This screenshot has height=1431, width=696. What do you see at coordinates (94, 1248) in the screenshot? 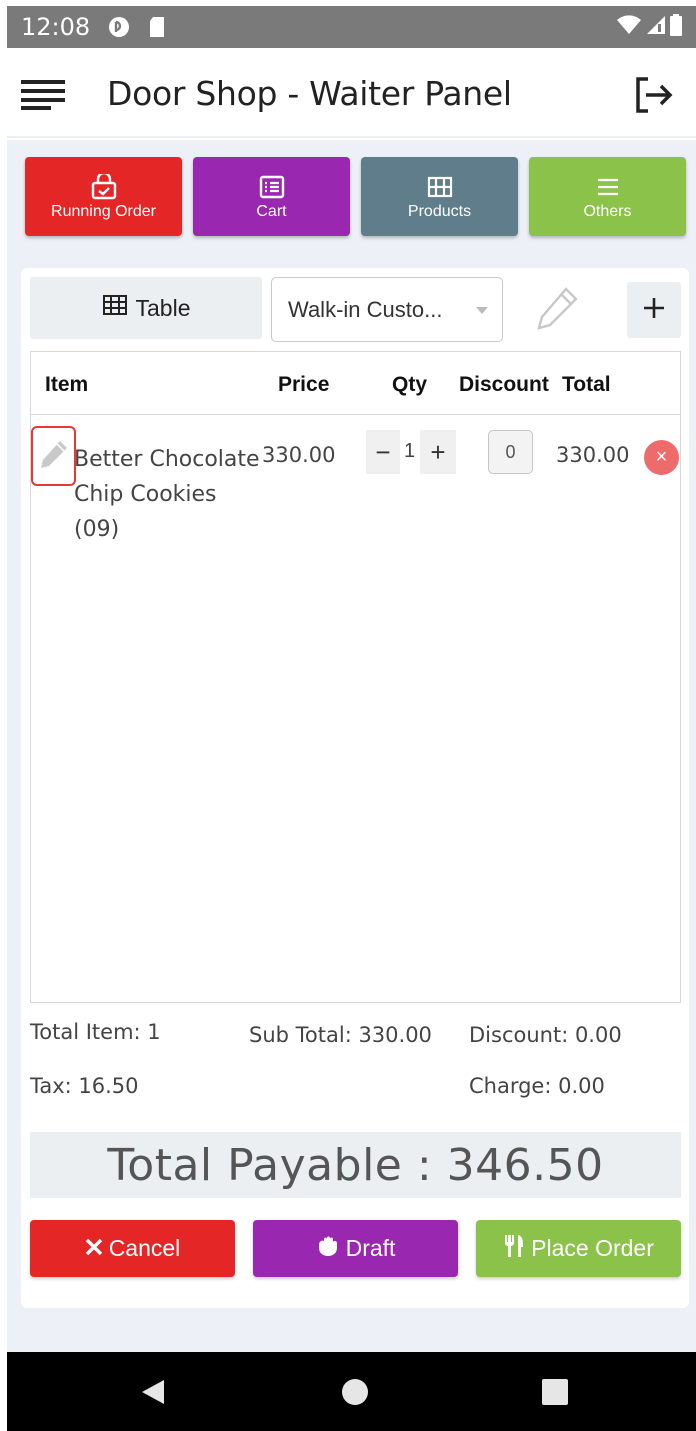
I see `close-icon` at bounding box center [94, 1248].